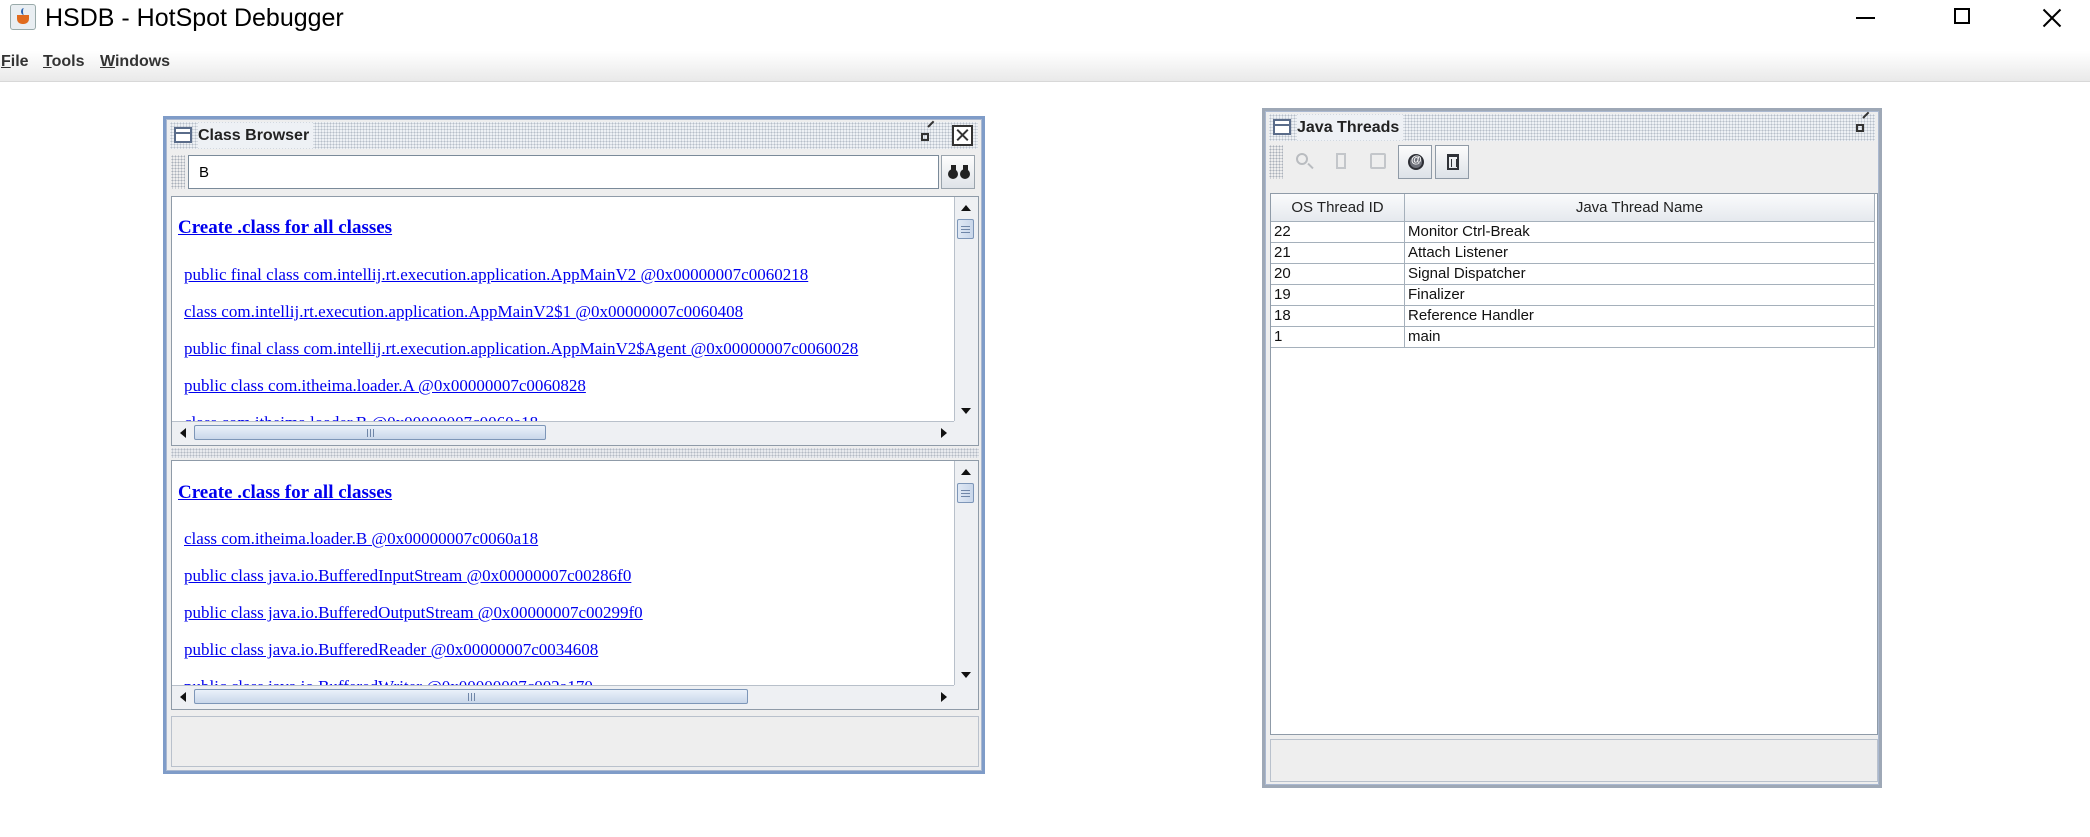 This screenshot has height=837, width=2090. What do you see at coordinates (1640, 295) in the screenshot?
I see `thread-name-cell: Finalizer` at bounding box center [1640, 295].